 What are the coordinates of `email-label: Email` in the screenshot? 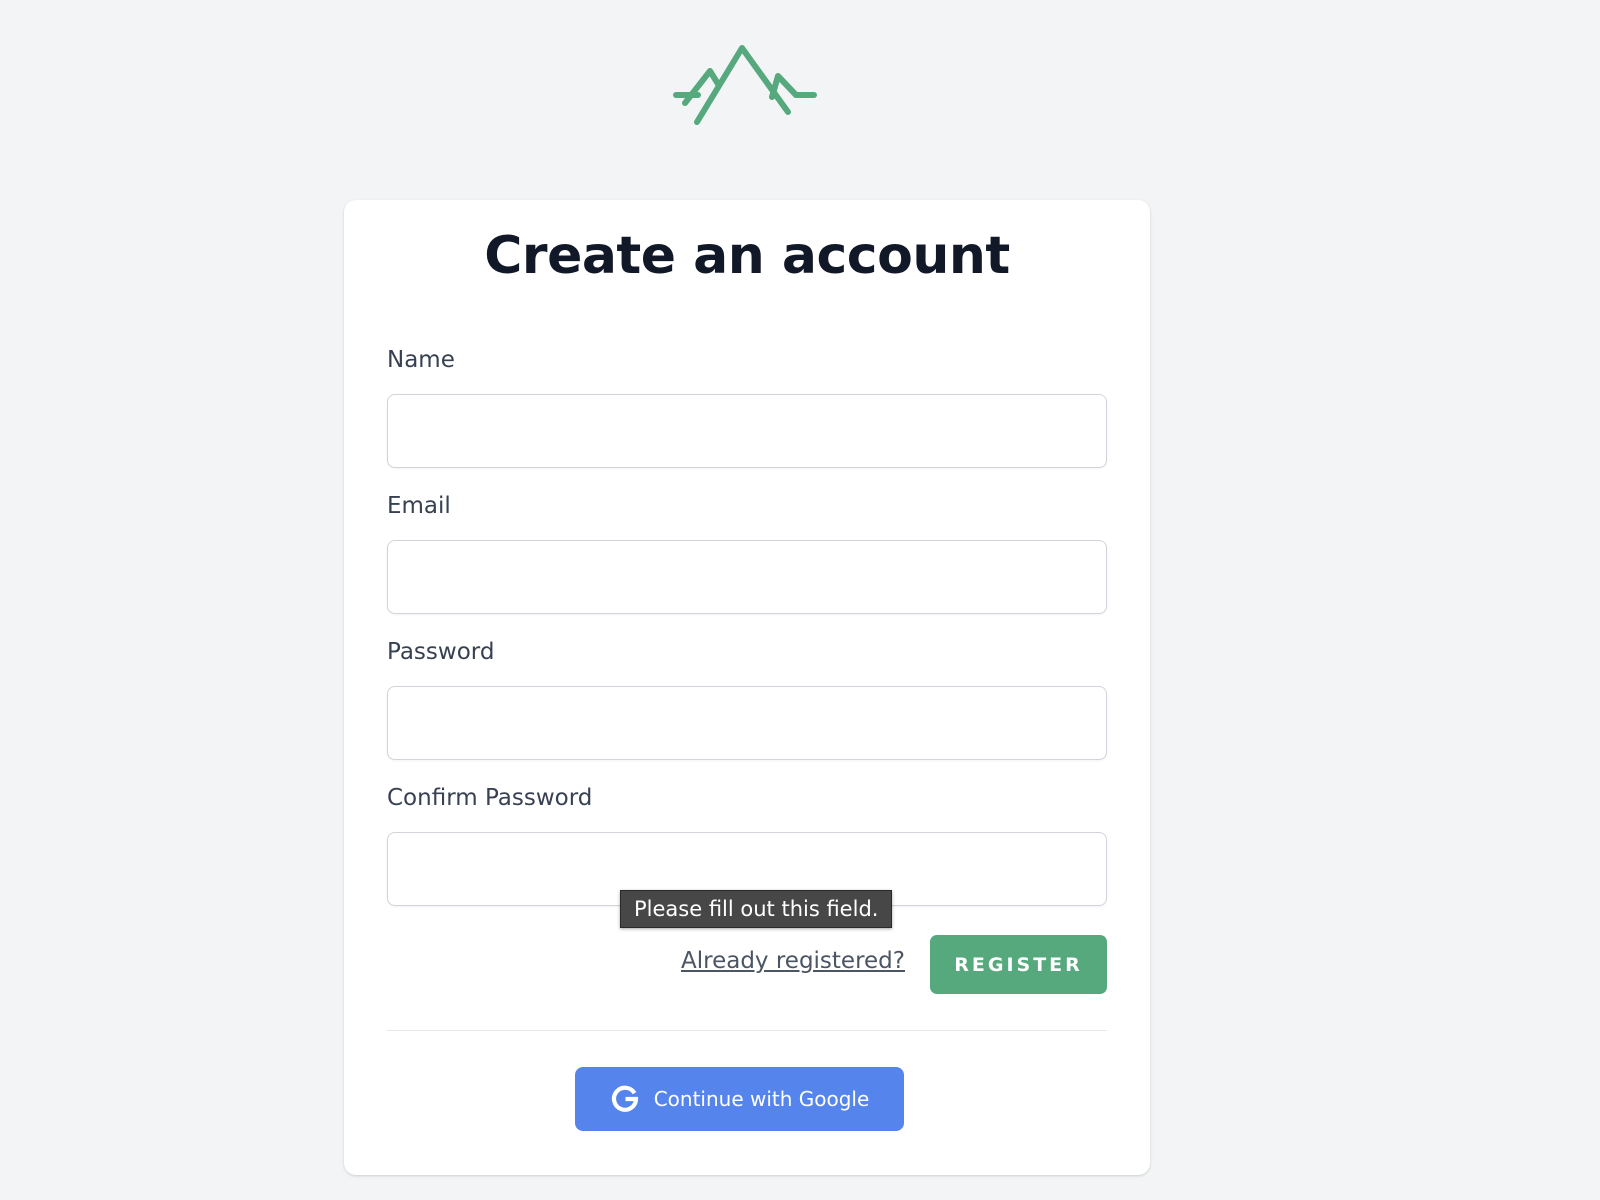 It's located at (419, 506).